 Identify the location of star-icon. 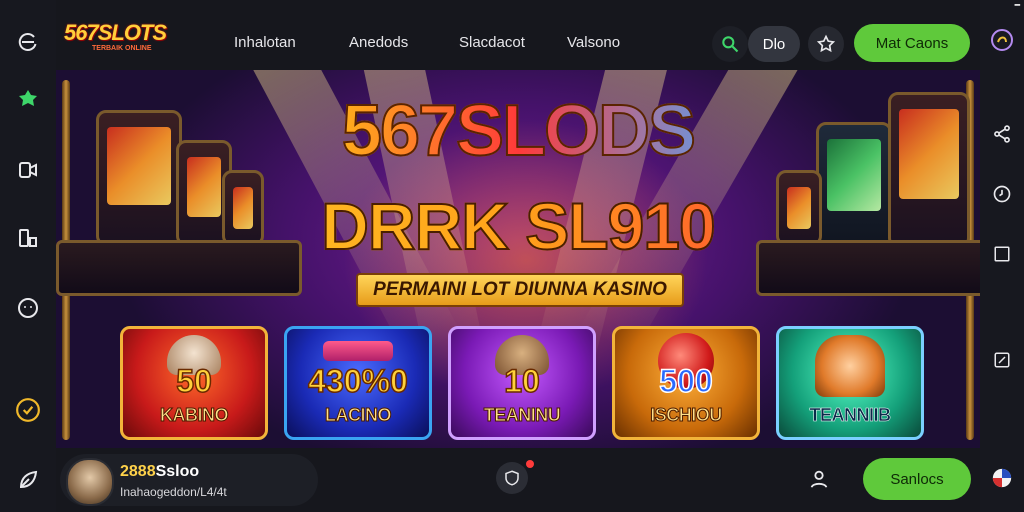
(826, 43).